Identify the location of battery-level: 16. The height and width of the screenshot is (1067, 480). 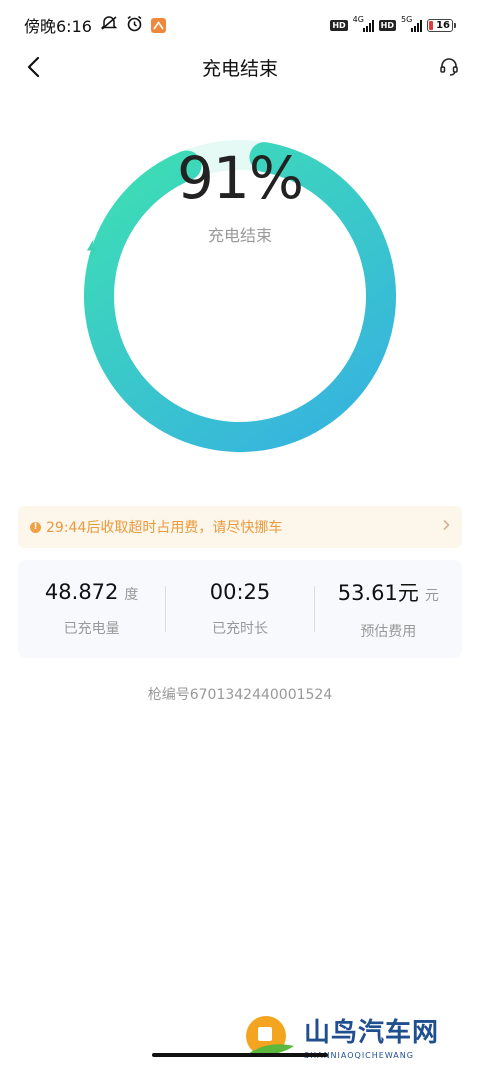
(443, 25).